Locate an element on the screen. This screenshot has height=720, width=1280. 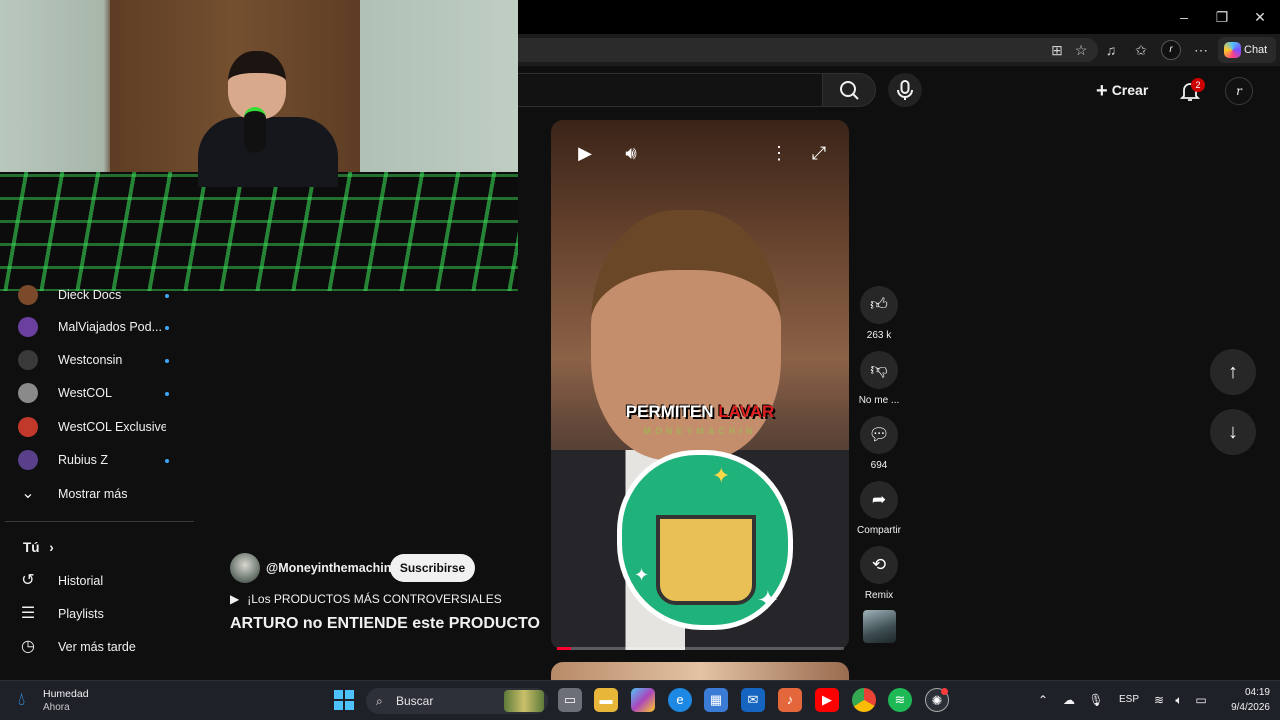
favorites-icon: ✩ is located at coordinates (1141, 50).